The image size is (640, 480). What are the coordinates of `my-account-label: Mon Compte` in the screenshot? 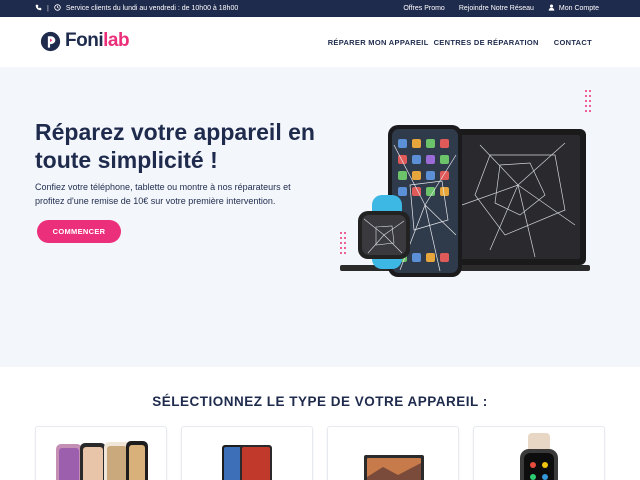 It's located at (578, 8).